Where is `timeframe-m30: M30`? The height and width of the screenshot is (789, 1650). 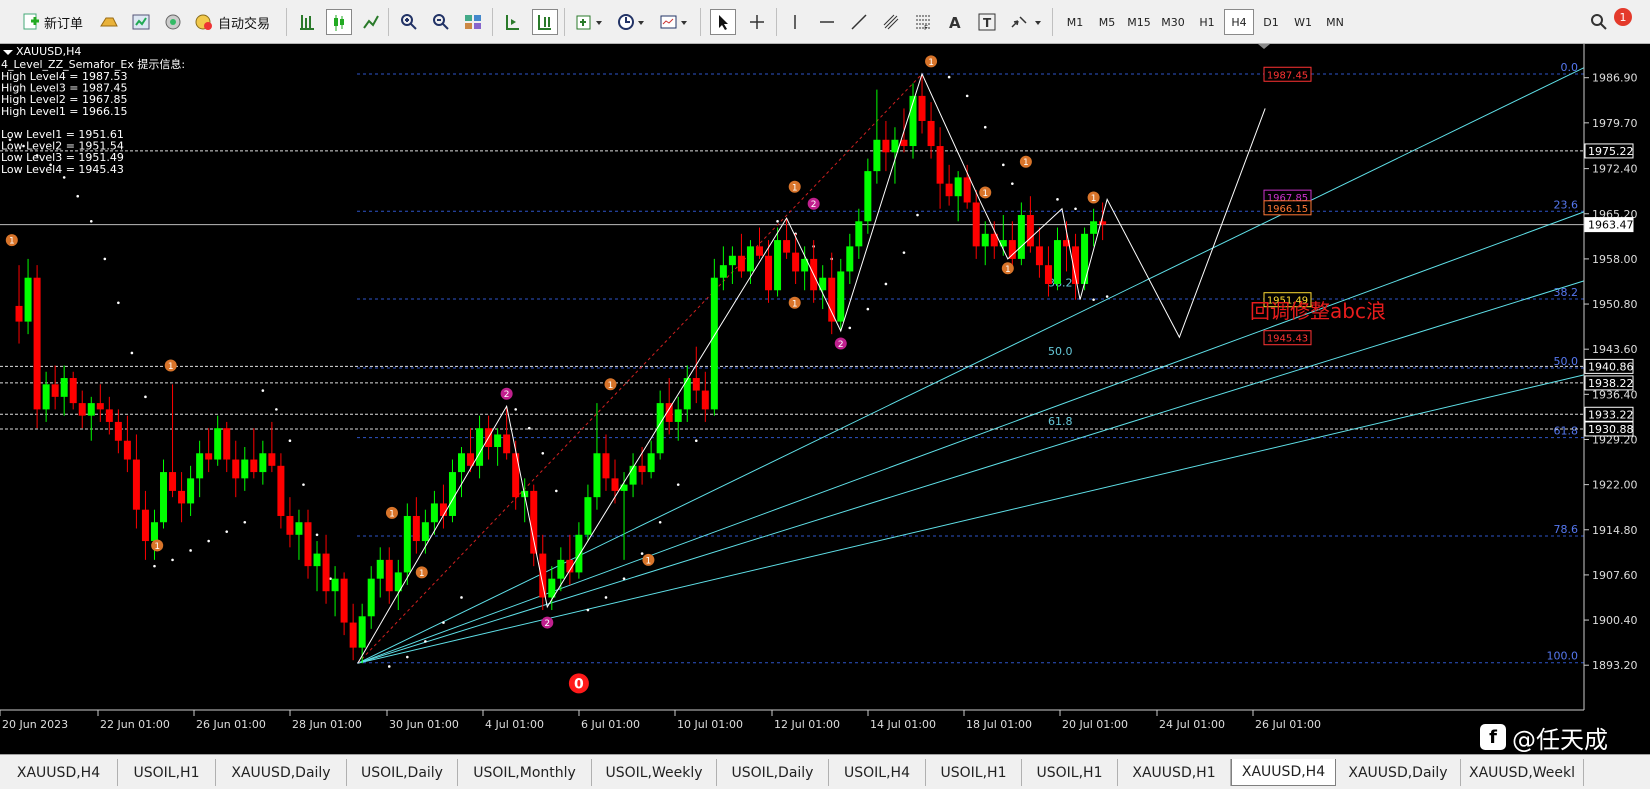 timeframe-m30: M30 is located at coordinates (1173, 22).